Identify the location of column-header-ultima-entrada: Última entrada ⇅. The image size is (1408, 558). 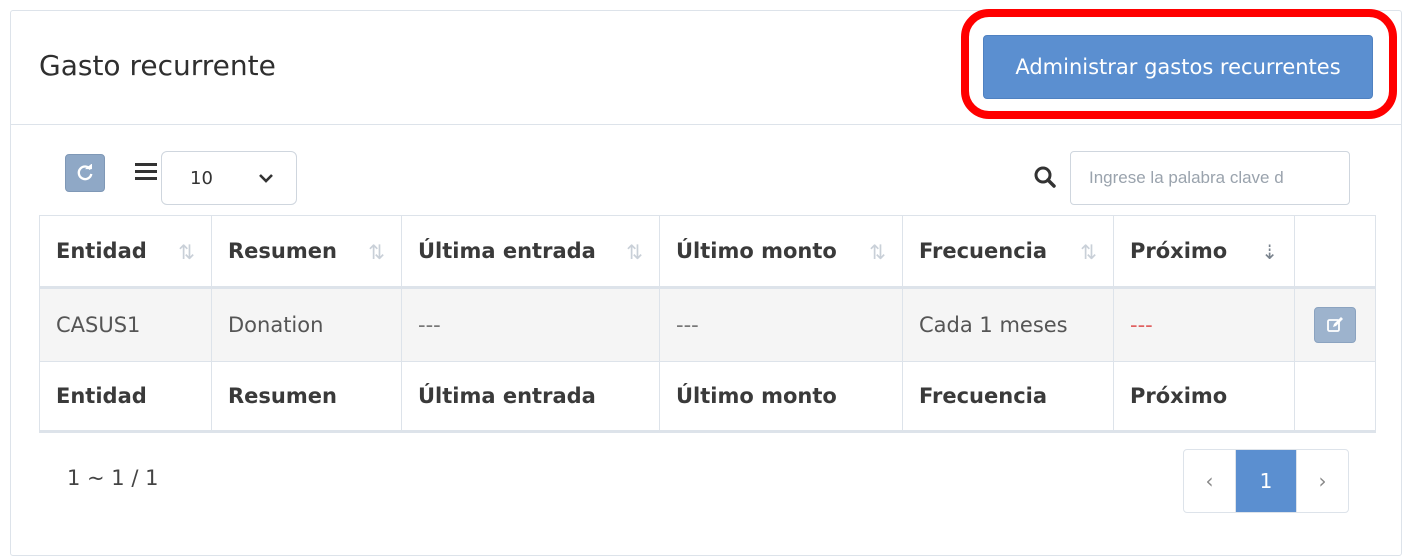
(530, 252).